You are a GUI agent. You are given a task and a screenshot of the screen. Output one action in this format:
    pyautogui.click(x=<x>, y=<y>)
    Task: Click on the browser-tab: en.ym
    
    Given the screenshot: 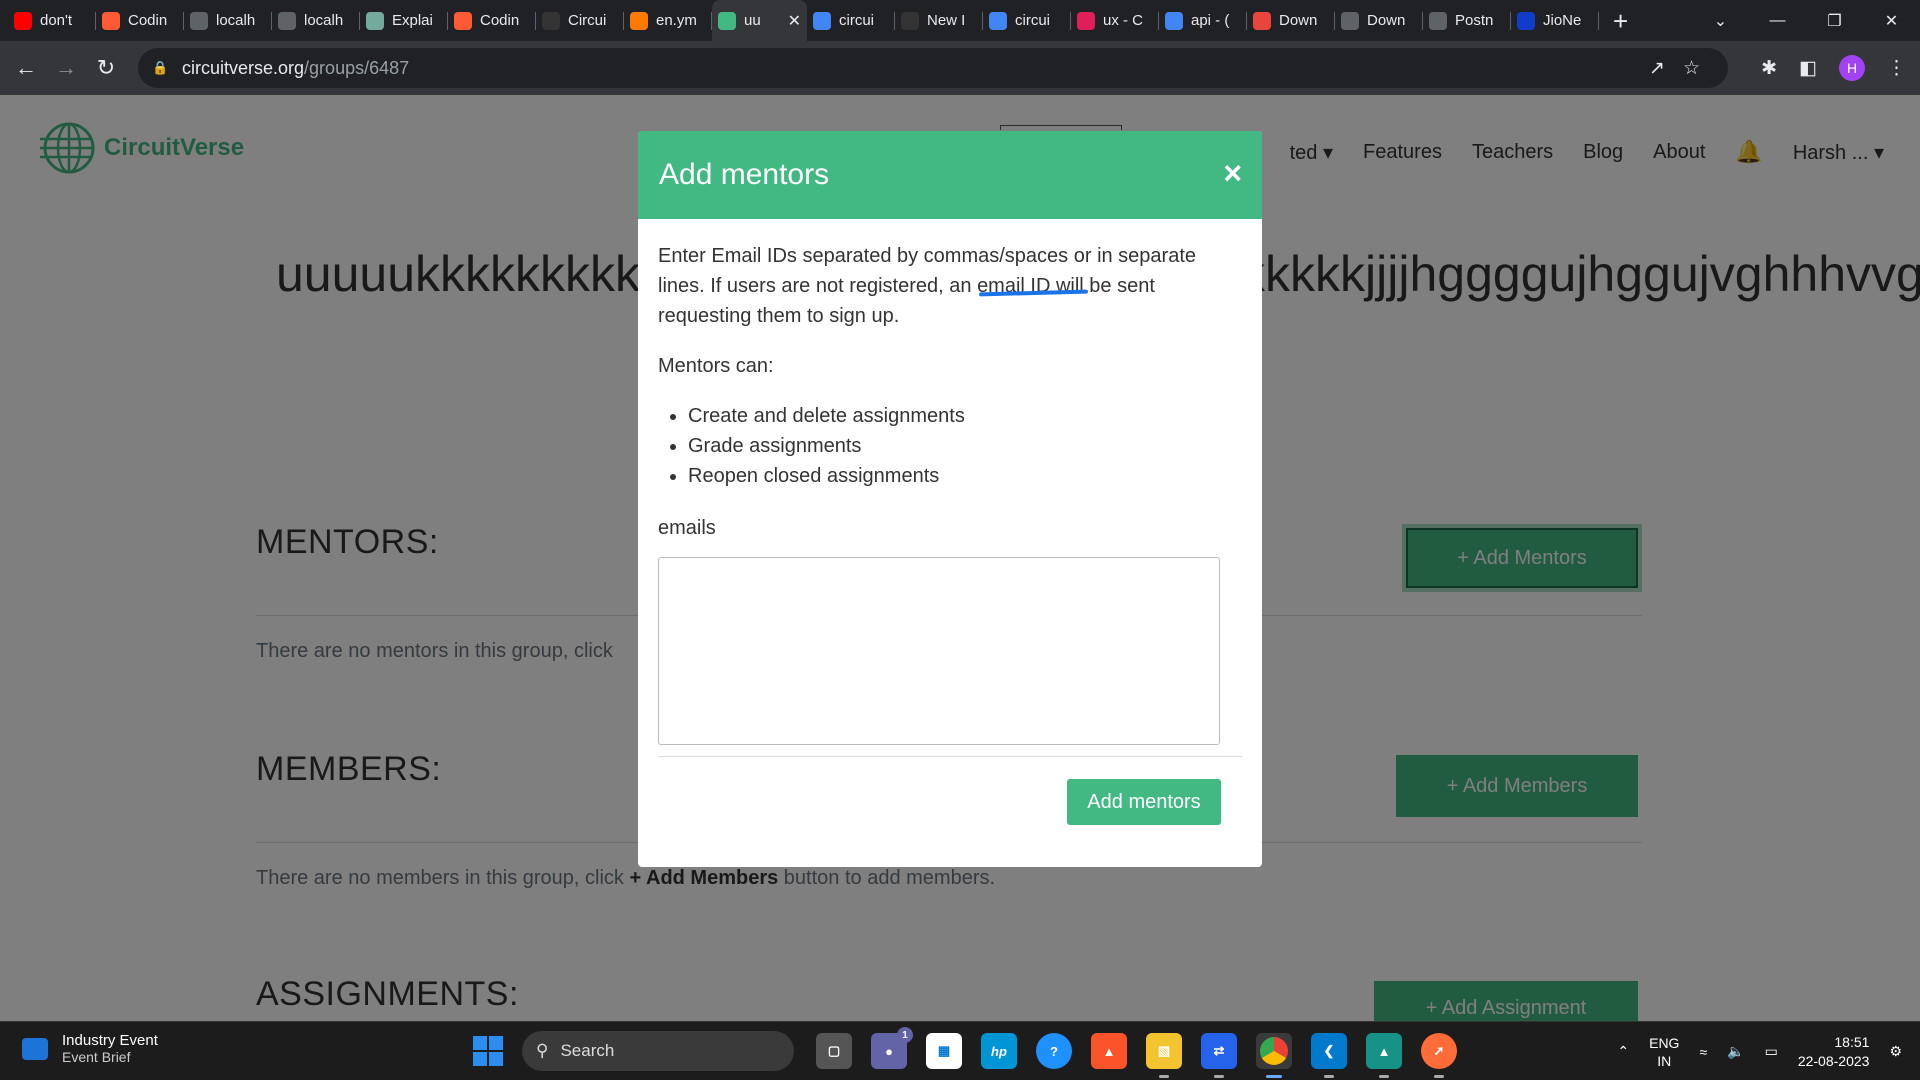 What is the action you would take?
    pyautogui.click(x=668, y=20)
    